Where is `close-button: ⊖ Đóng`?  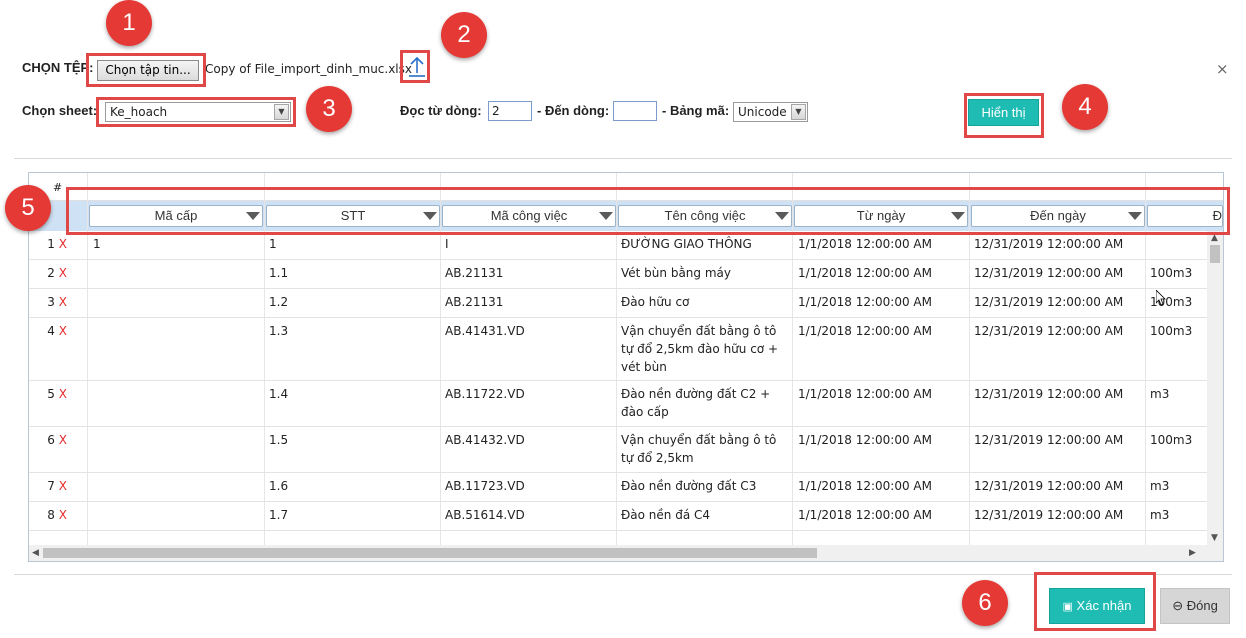
close-button: ⊖ Đóng is located at coordinates (1195, 606).